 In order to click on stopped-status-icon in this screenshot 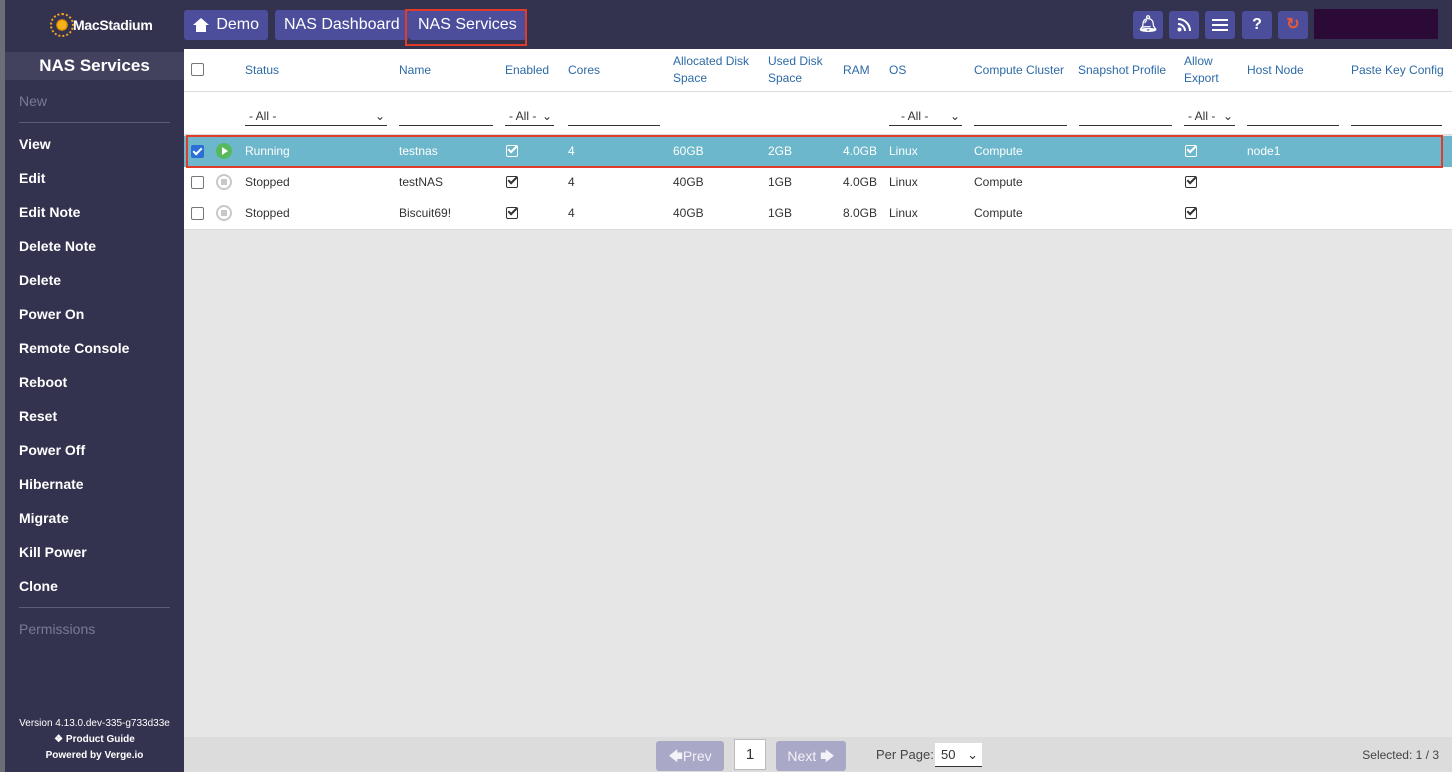, I will do `click(224, 213)`.